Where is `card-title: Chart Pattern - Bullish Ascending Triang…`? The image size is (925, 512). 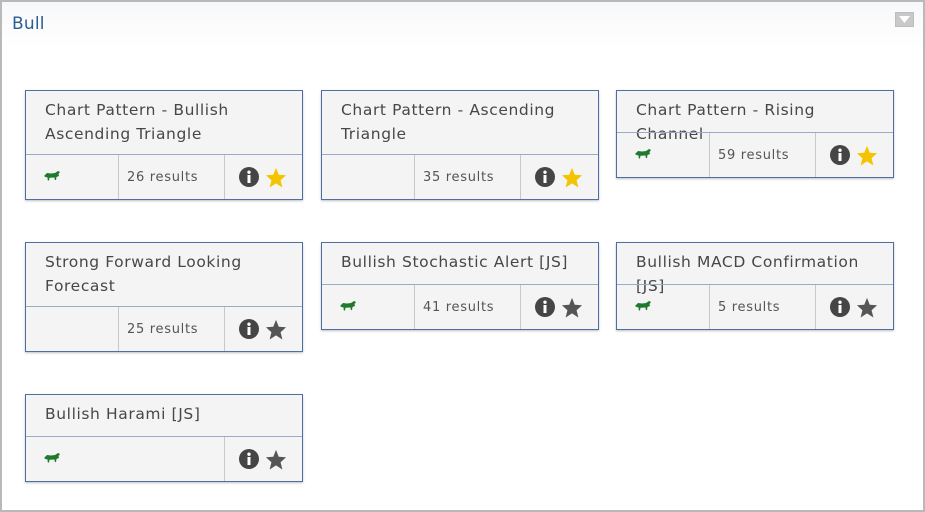
card-title: Chart Pattern - Bullish Ascending Triang… is located at coordinates (137, 122).